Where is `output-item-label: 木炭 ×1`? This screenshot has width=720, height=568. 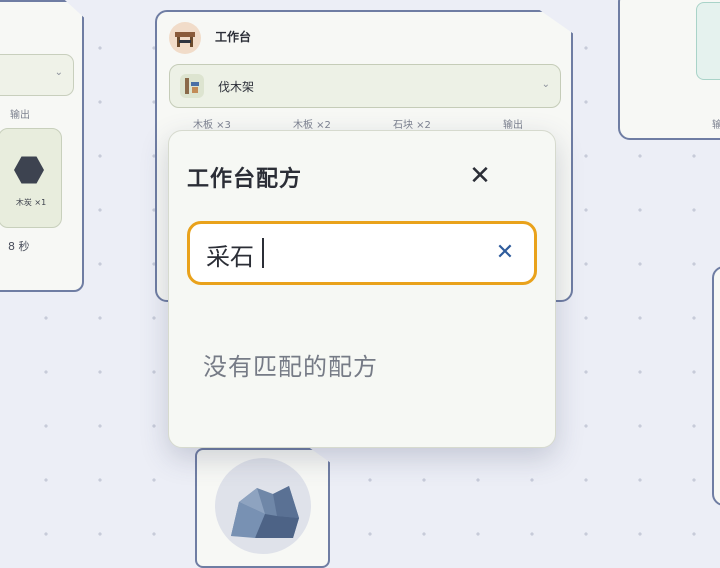
output-item-label: 木炭 ×1 is located at coordinates (31, 202).